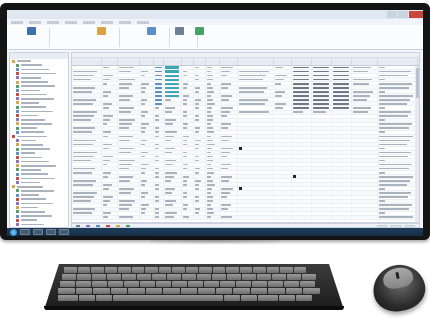 The width and height of the screenshot is (430, 318). I want to click on scrollbar-thumb, so click(417, 83).